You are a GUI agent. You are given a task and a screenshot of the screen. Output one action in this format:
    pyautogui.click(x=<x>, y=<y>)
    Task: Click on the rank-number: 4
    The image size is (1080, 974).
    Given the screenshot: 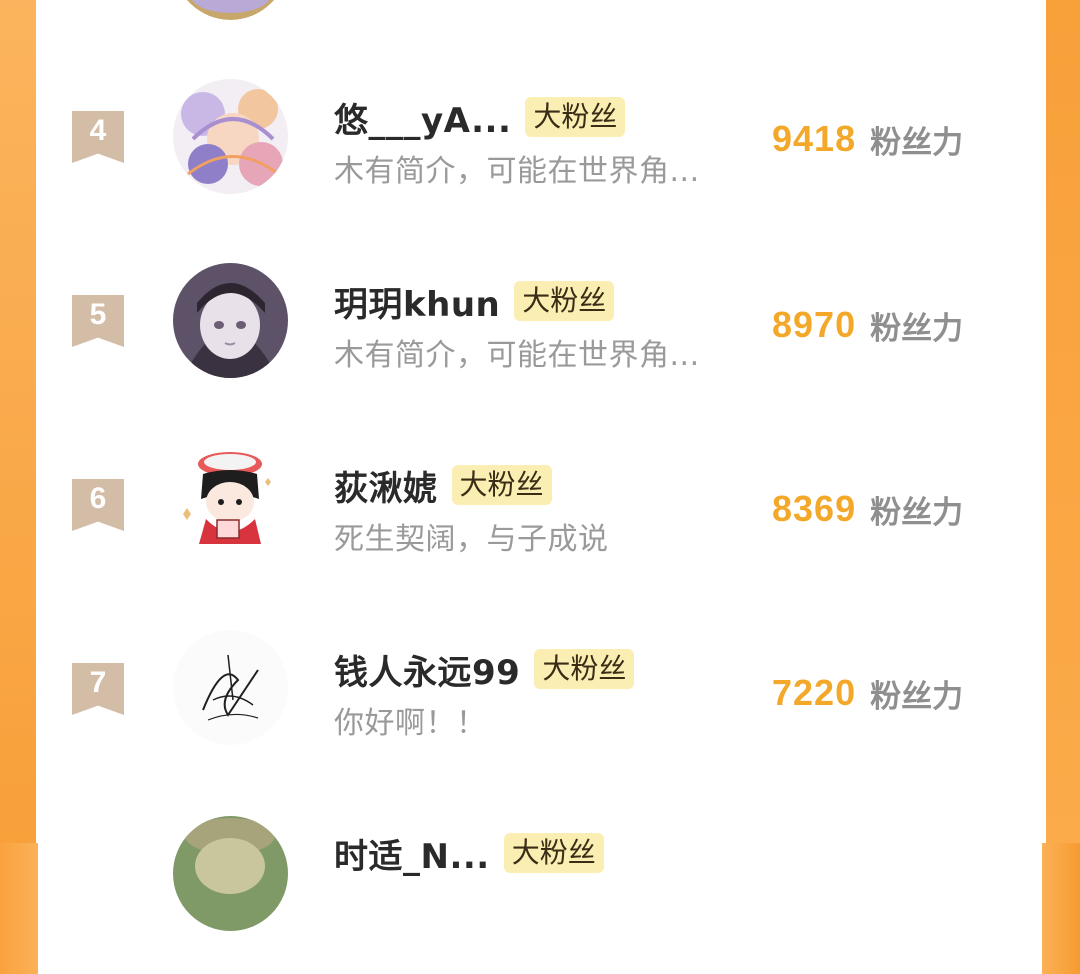 What is the action you would take?
    pyautogui.click(x=98, y=130)
    